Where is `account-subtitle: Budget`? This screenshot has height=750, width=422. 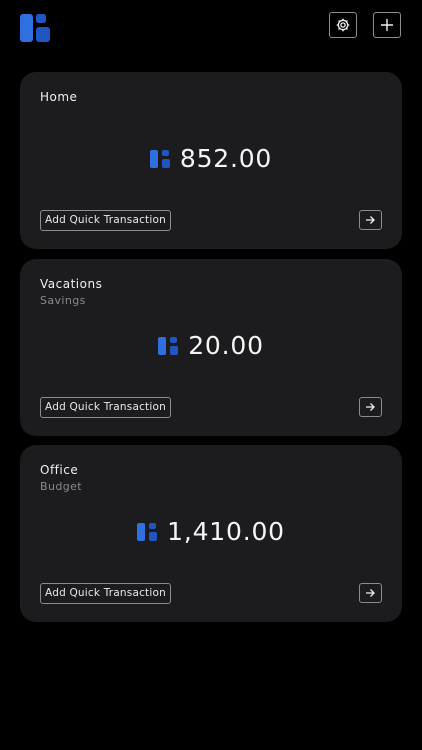
account-subtitle: Budget is located at coordinates (61, 486).